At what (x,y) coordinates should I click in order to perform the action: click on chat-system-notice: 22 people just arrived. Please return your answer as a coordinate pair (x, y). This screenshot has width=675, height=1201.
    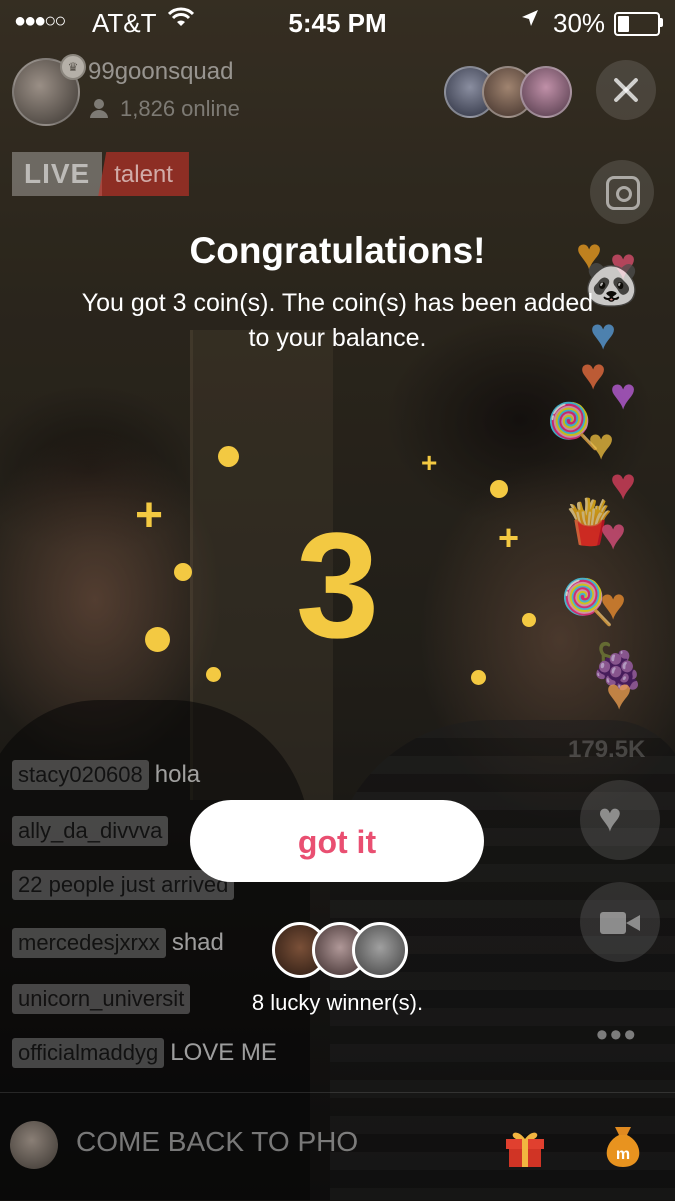
    Looking at the image, I should click on (123, 885).